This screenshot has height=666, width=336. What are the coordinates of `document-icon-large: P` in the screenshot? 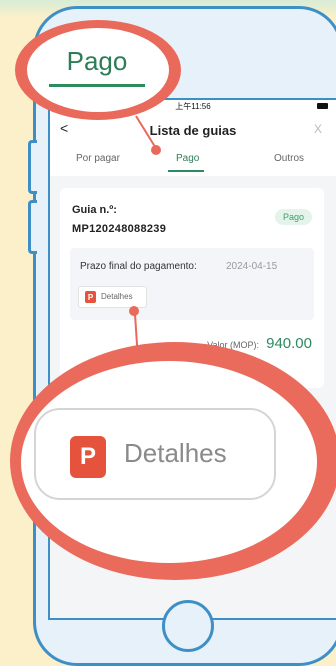 It's located at (88, 457).